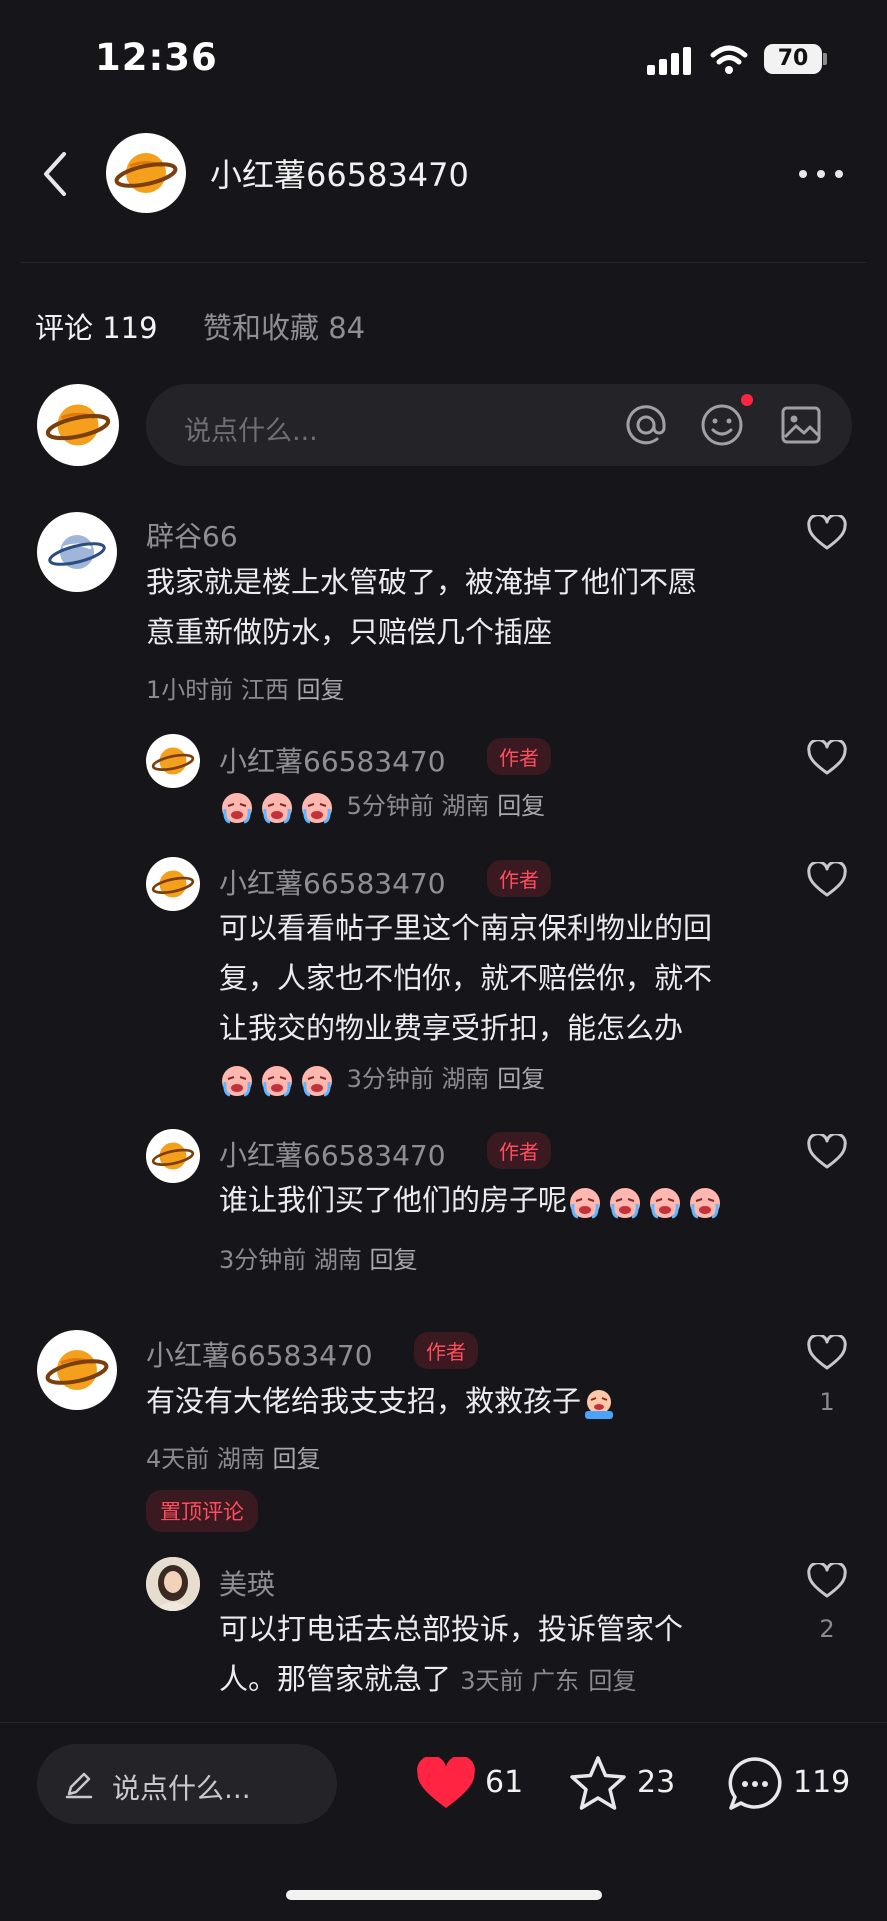  I want to click on home-indicator, so click(444, 1895).